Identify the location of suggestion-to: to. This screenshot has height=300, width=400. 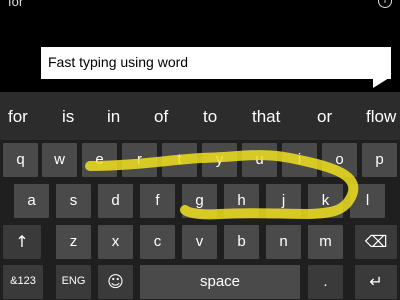
(210, 117).